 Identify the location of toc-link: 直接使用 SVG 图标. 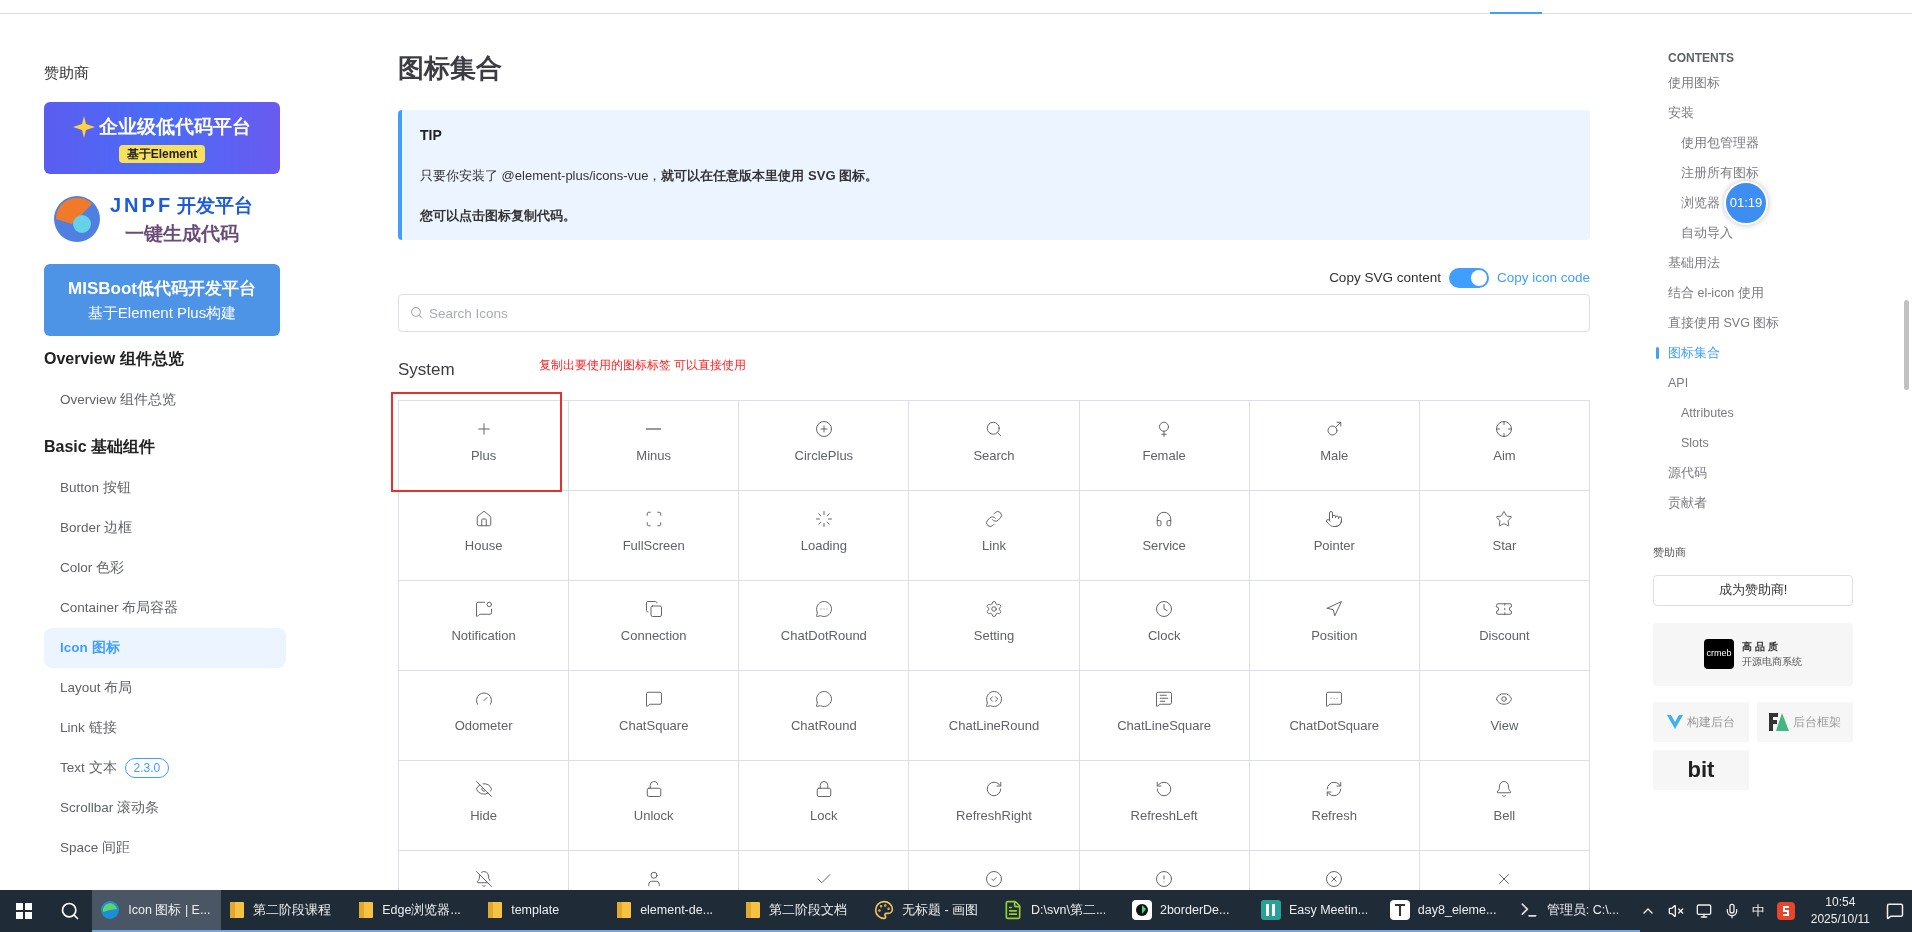
(1724, 323).